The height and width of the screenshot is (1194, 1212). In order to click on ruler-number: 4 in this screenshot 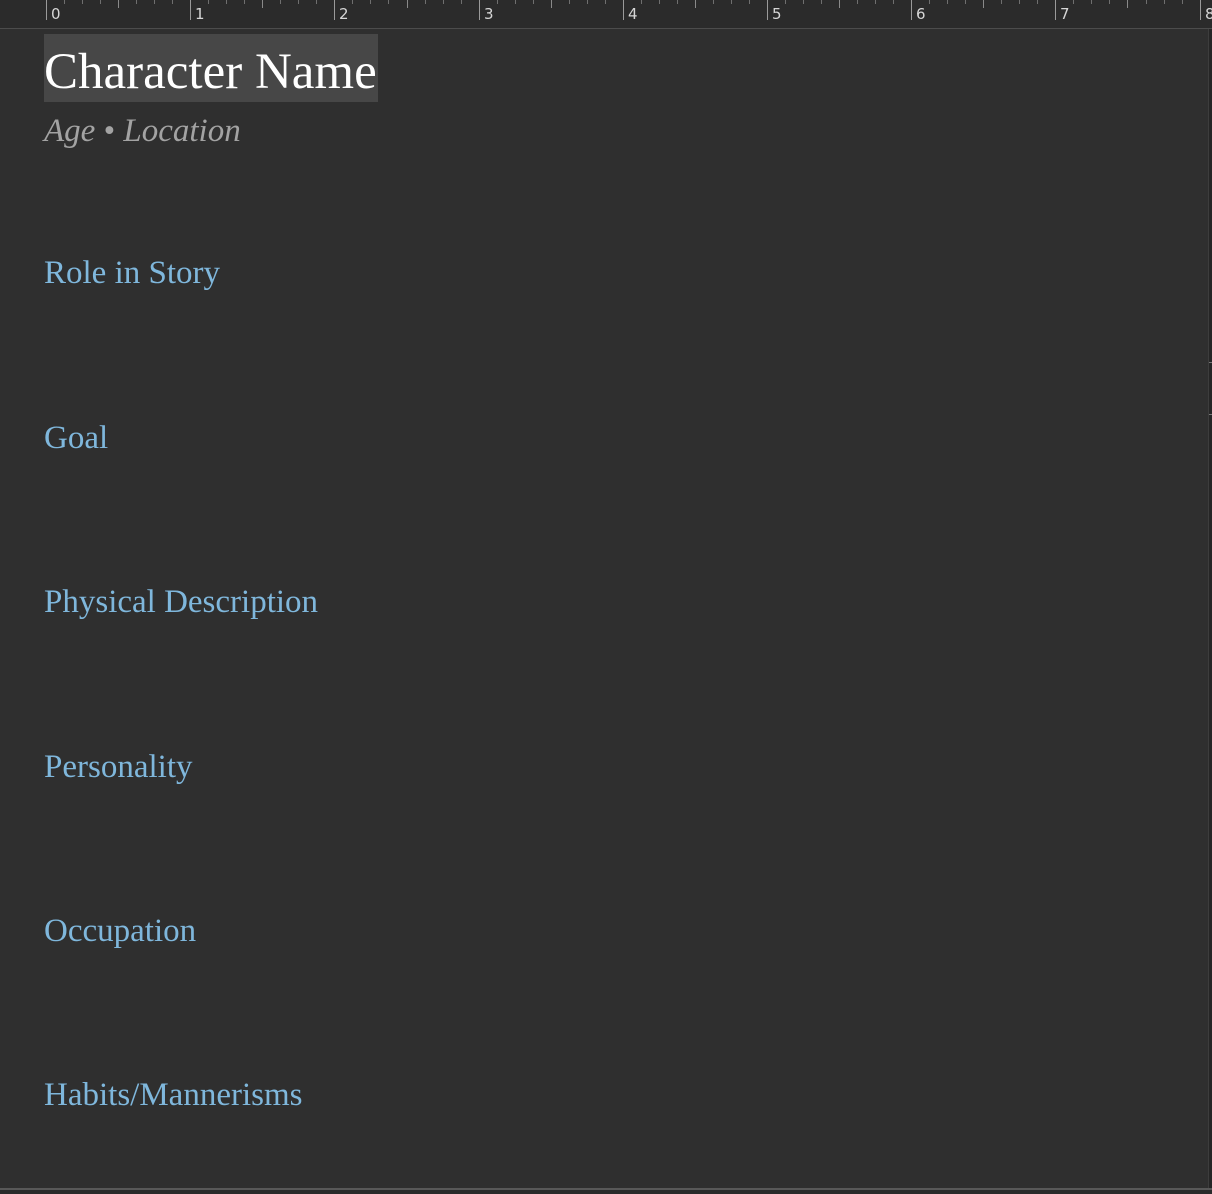, I will do `click(633, 14)`.